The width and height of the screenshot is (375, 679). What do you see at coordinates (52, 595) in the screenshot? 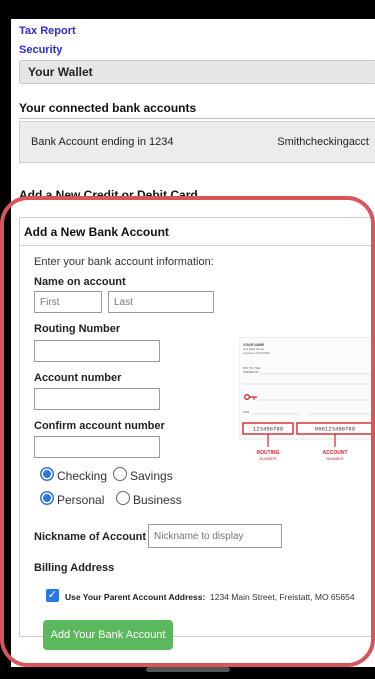
I see `use-parent-address-checkbox: ✓` at bounding box center [52, 595].